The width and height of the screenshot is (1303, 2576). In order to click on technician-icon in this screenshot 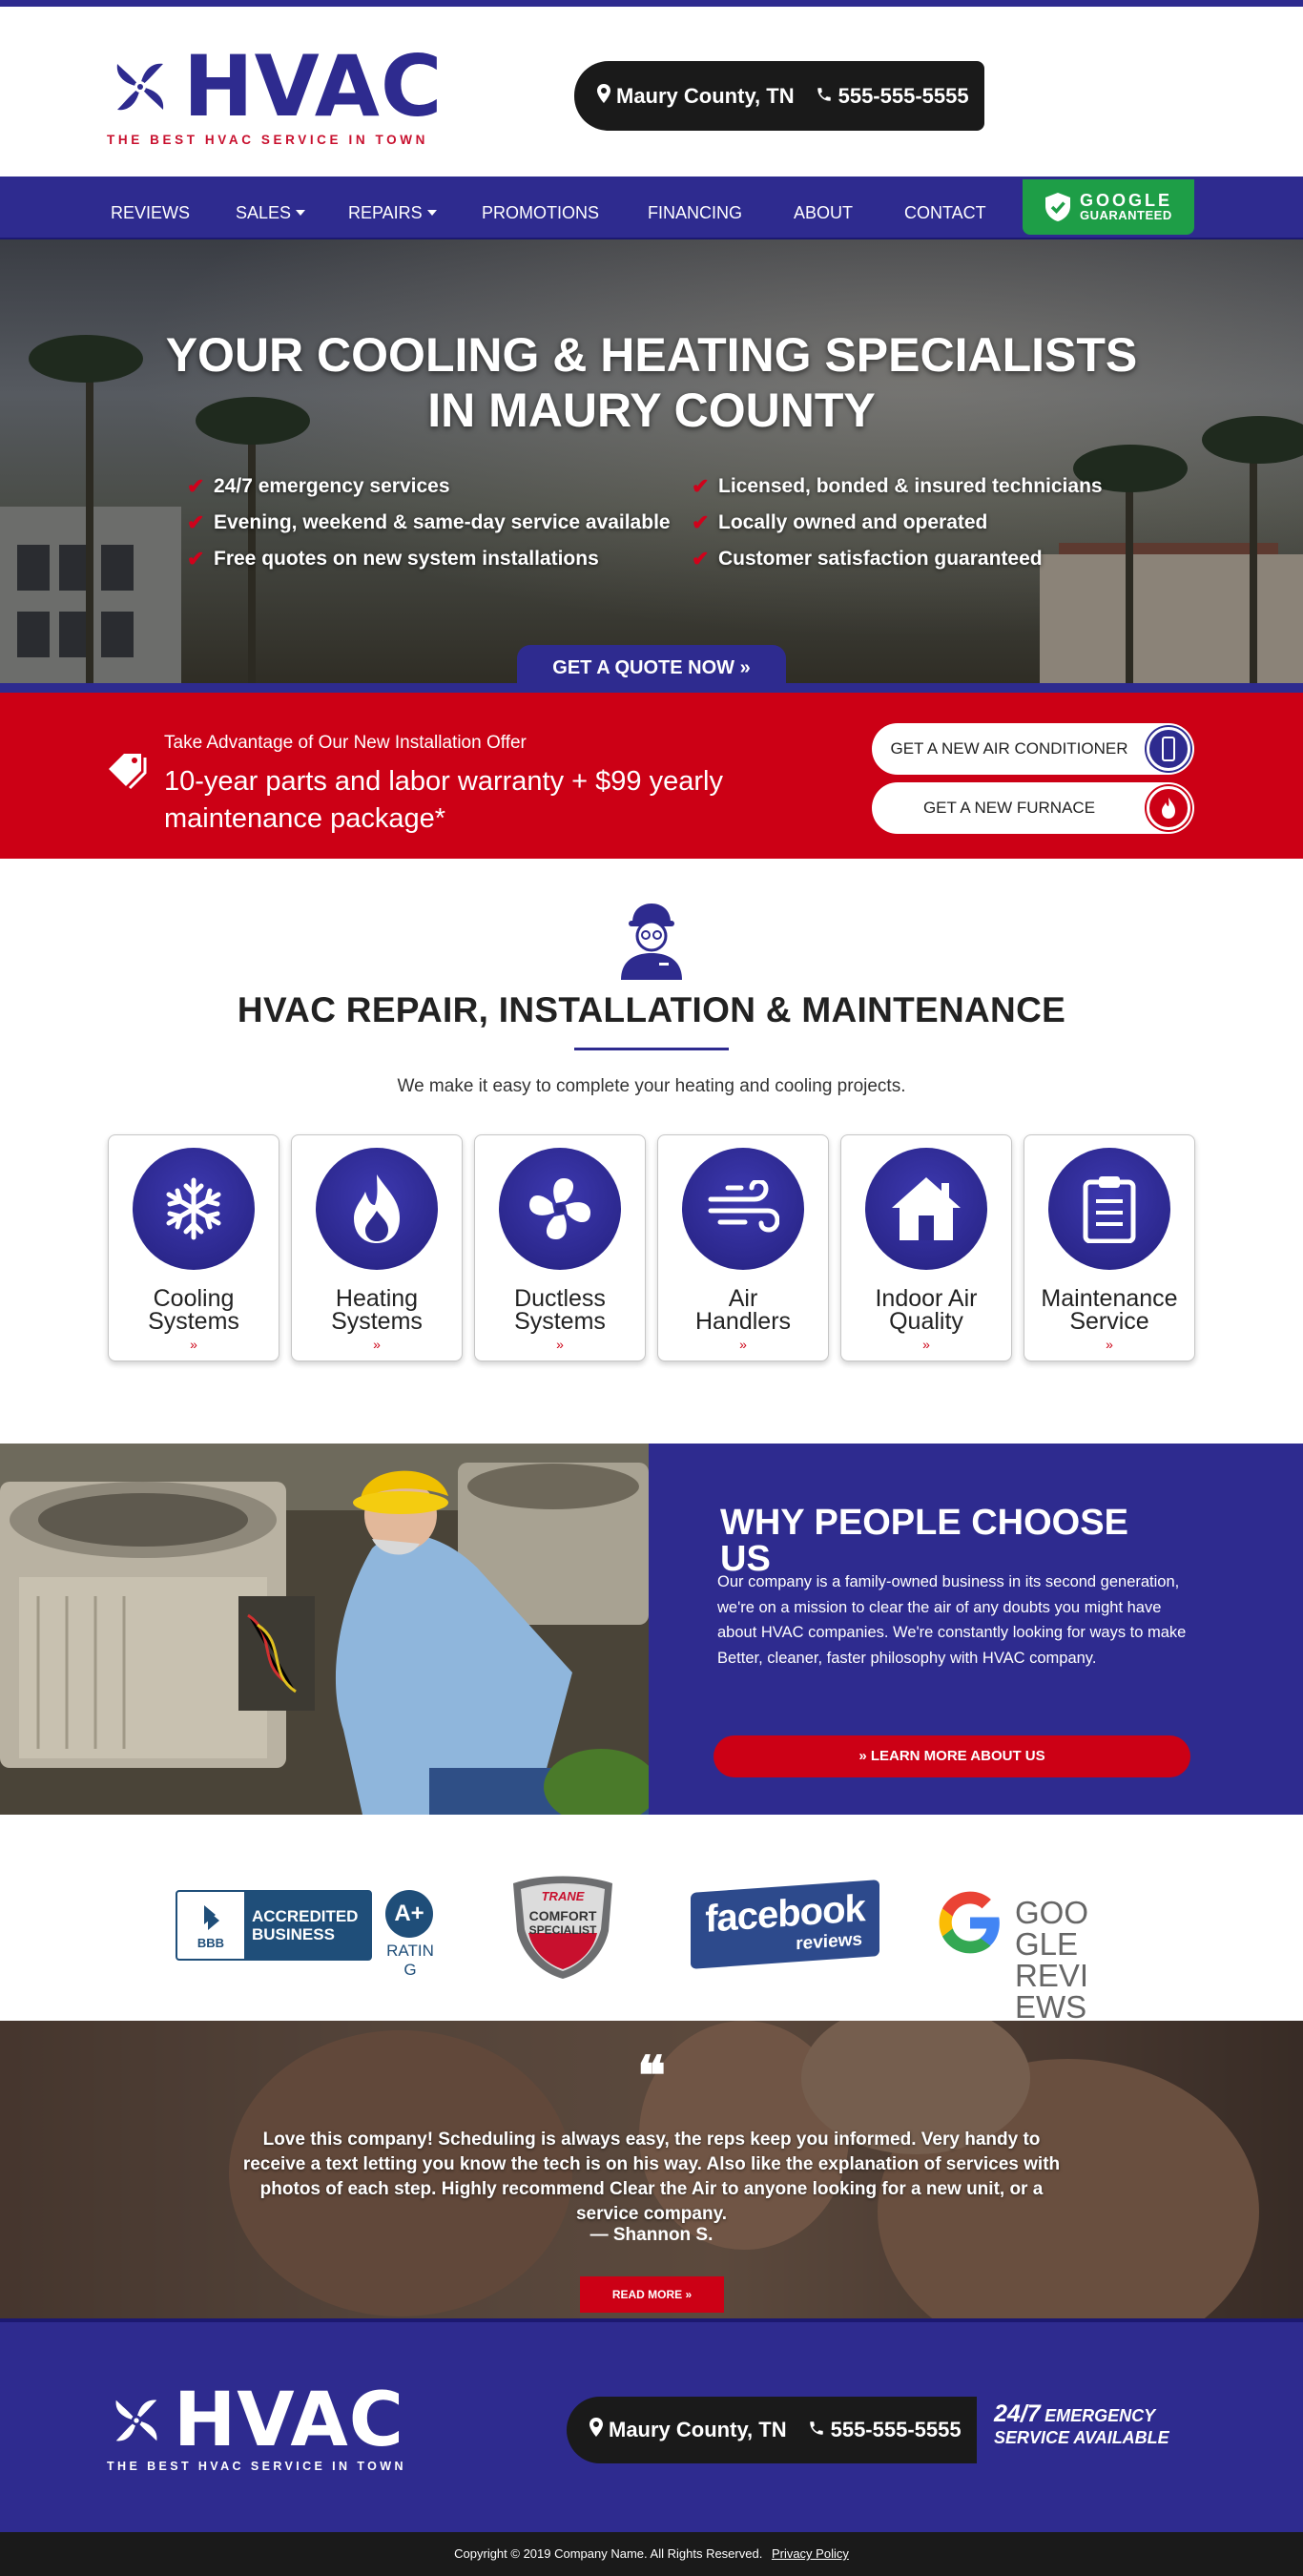, I will do `click(651, 942)`.